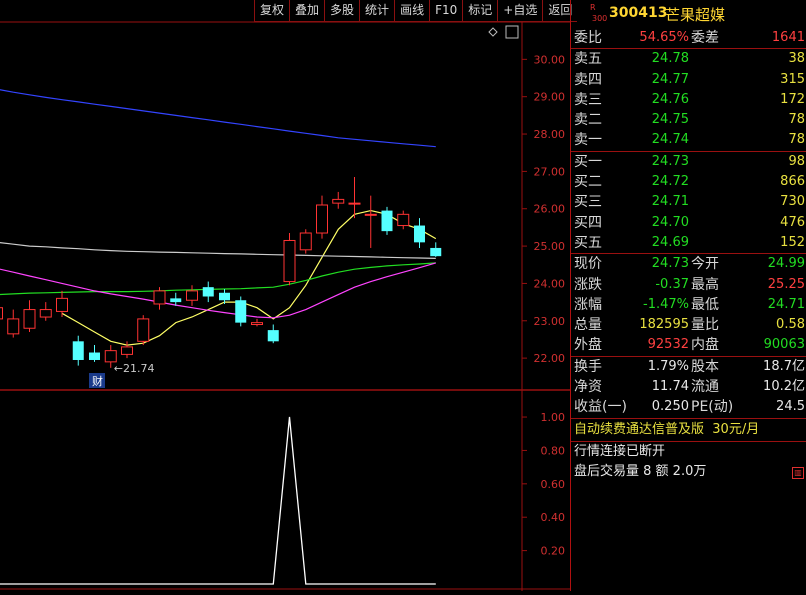 The height and width of the screenshot is (595, 806). Describe the element at coordinates (670, 202) in the screenshot. I see `bid-price: 24.71` at that location.